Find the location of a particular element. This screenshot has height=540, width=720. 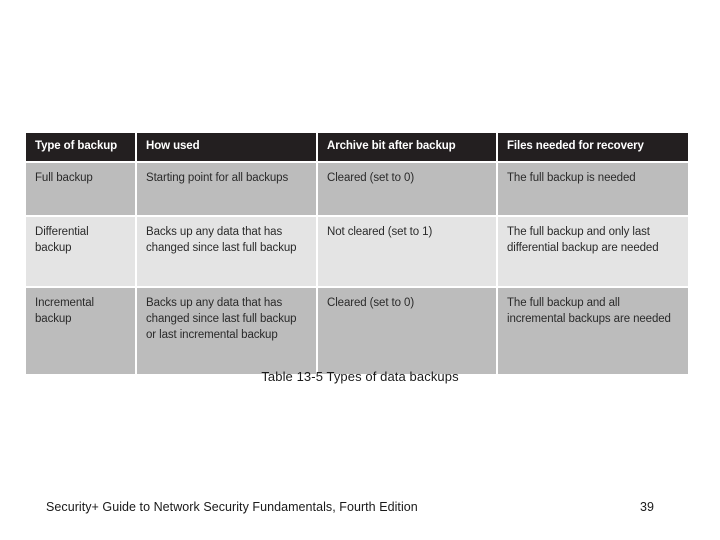

table-caption: Table 13-5 Types of data backups is located at coordinates (360, 376).